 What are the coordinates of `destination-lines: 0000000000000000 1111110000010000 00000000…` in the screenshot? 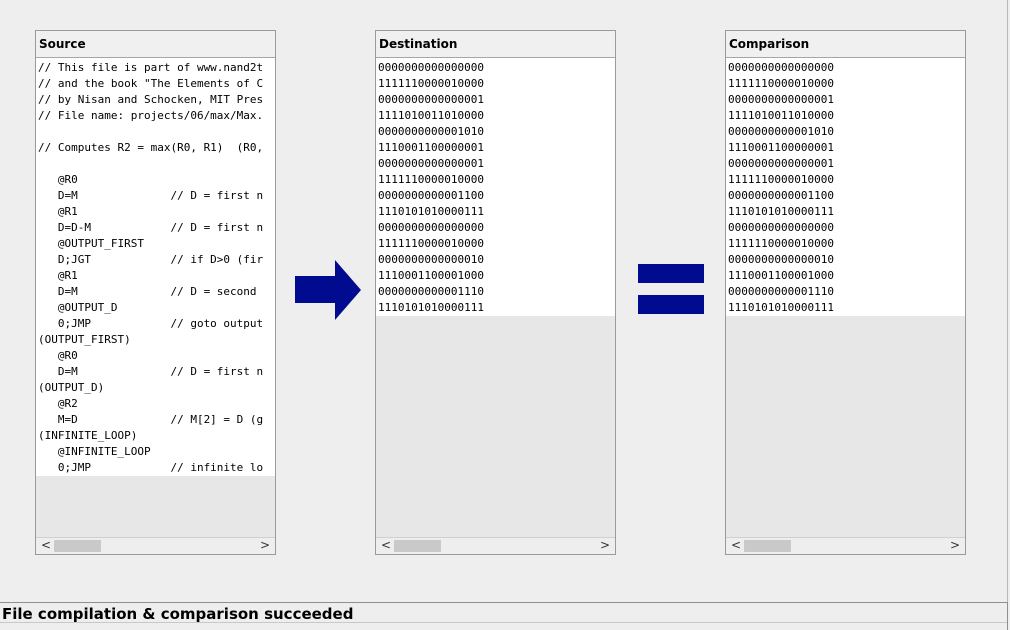 It's located at (495, 187).